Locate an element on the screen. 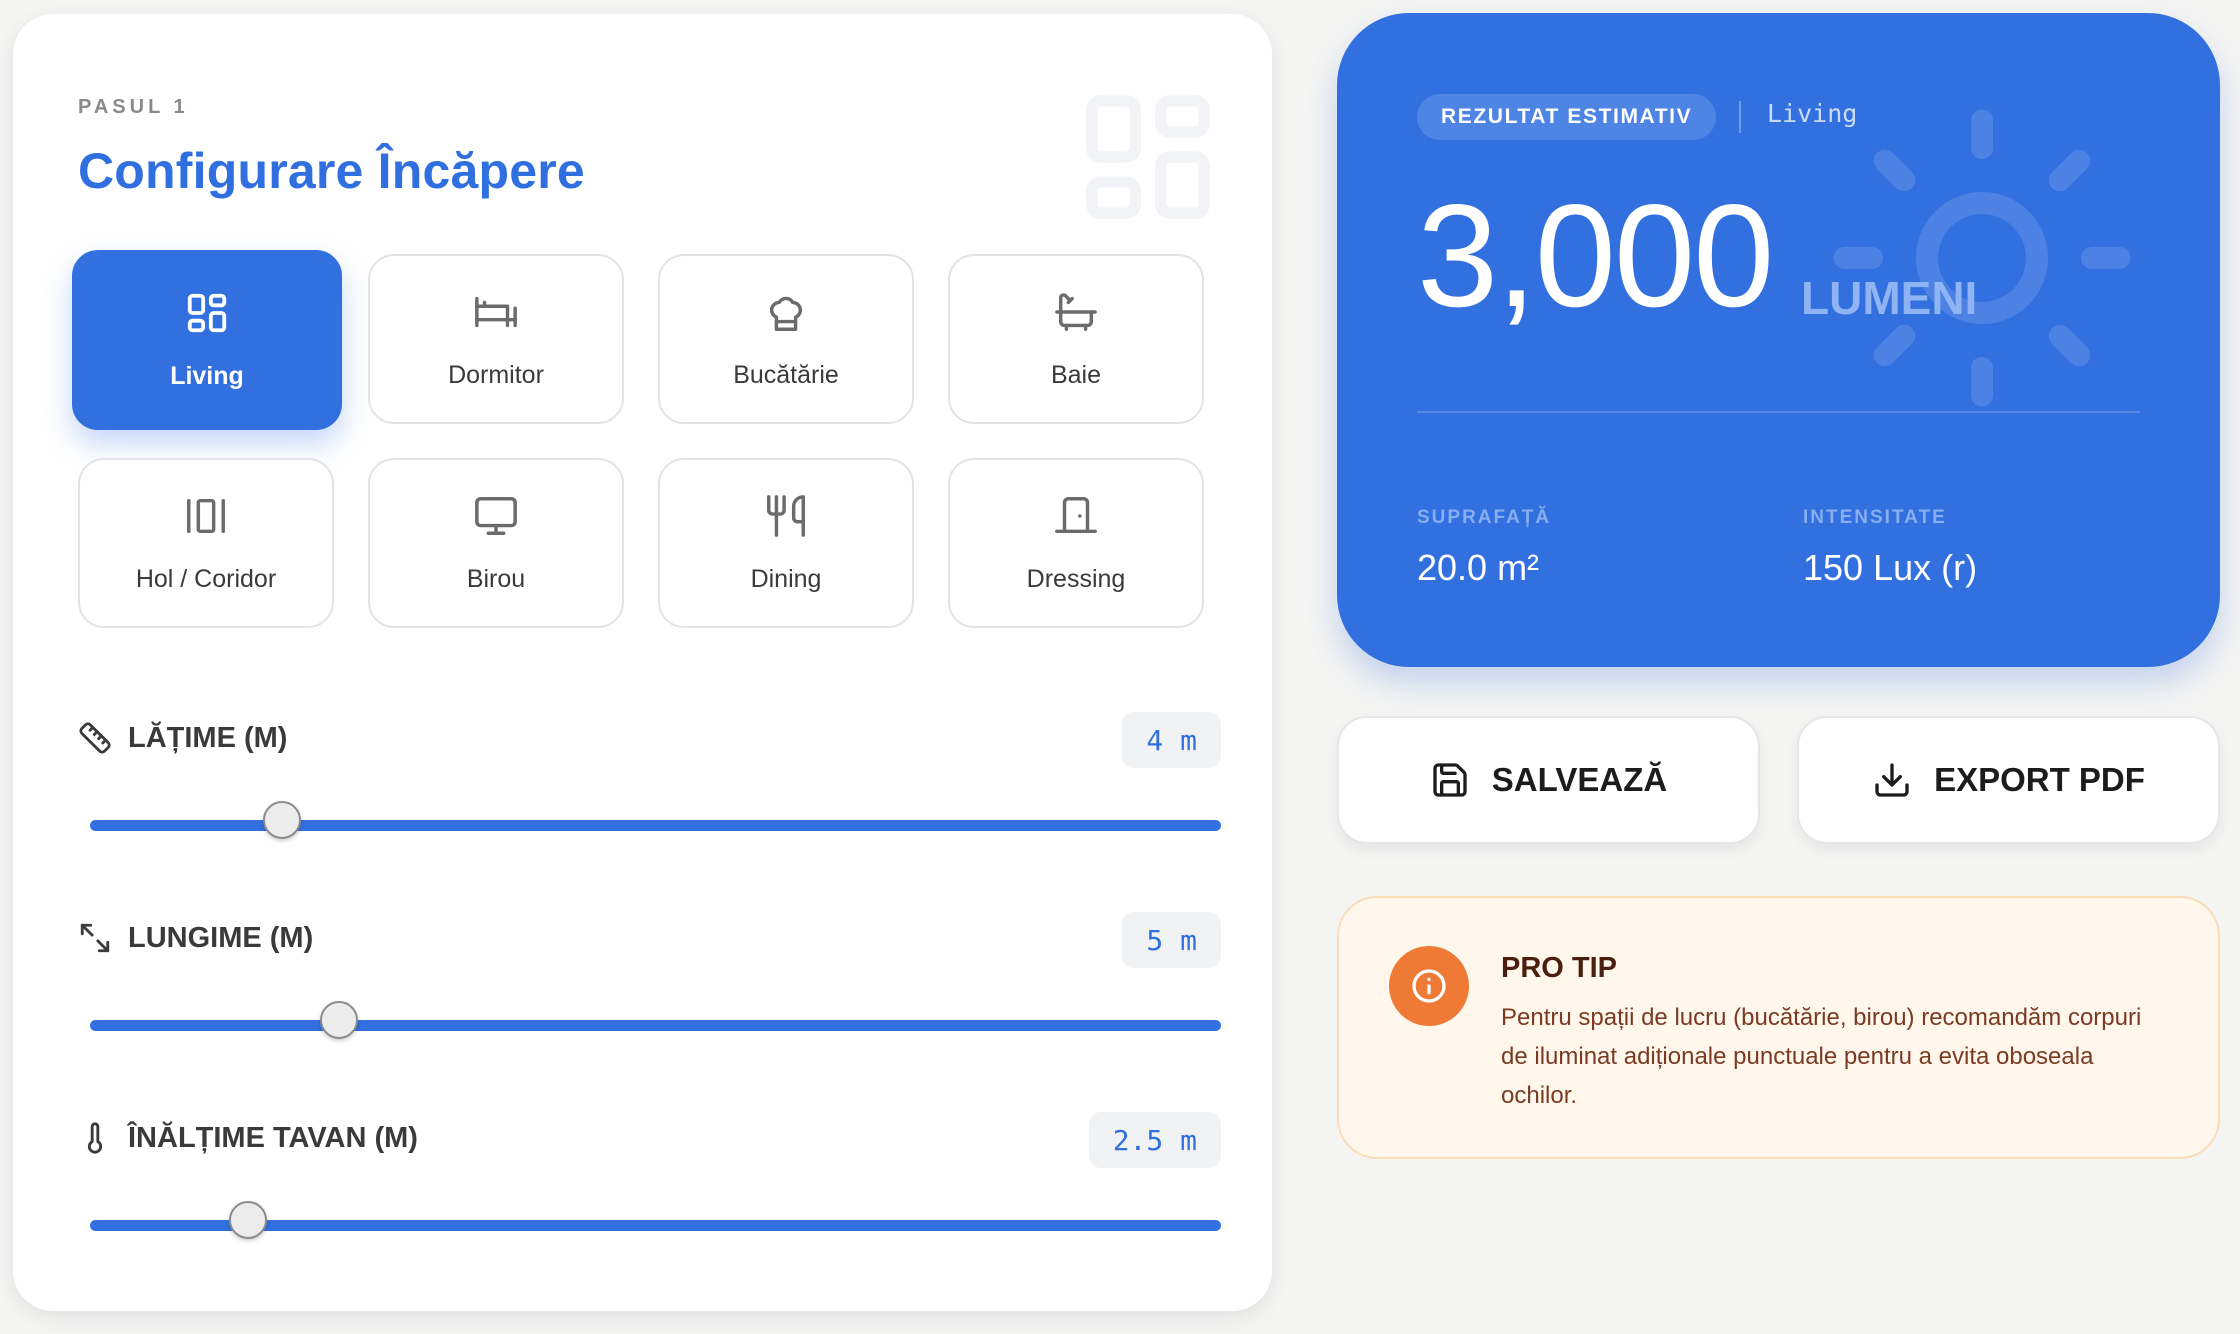 This screenshot has width=2240, height=1334. sun-watermark-icon is located at coordinates (1982, 258).